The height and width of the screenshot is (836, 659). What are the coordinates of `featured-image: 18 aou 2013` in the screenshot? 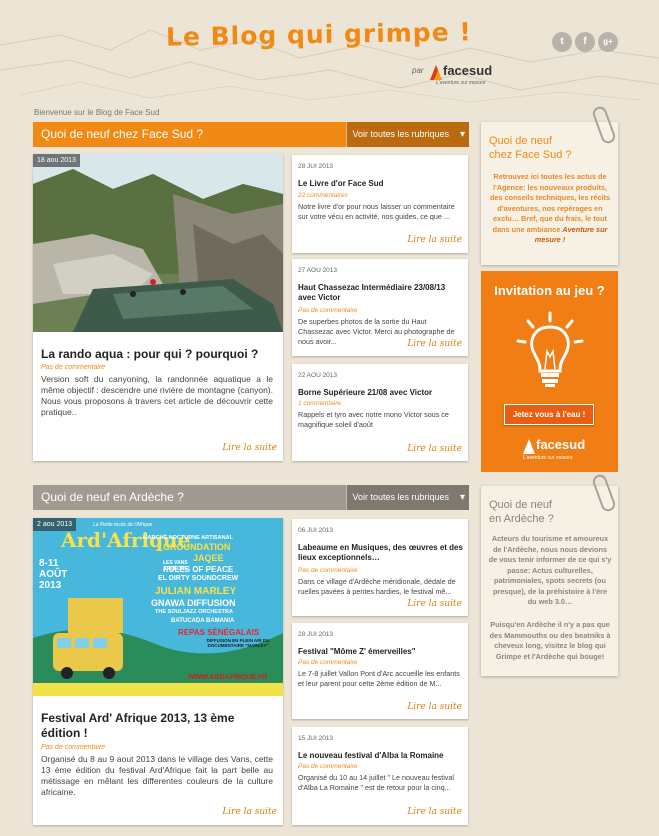 It's located at (158, 243).